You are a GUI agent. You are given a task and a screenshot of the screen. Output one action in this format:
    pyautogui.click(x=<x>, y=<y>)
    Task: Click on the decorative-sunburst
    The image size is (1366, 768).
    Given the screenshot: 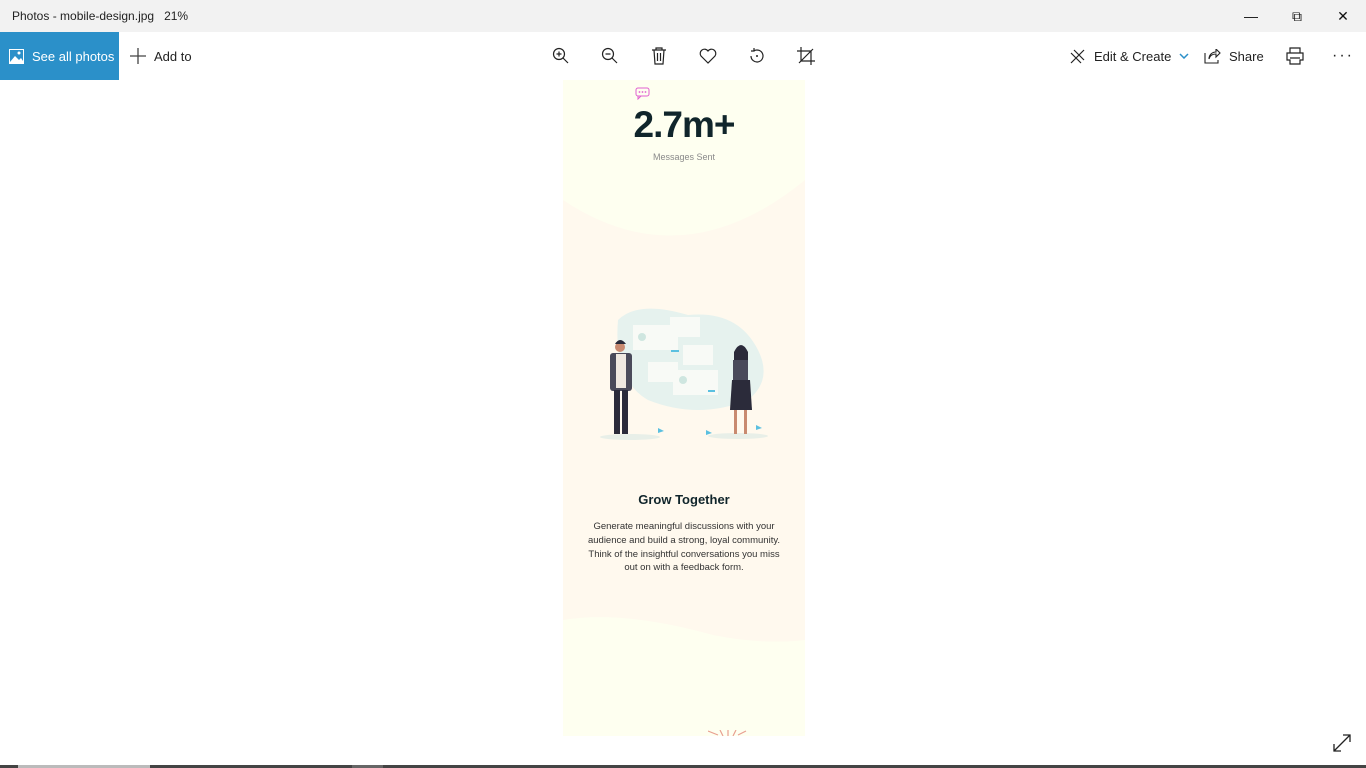 What is the action you would take?
    pyautogui.click(x=727, y=733)
    